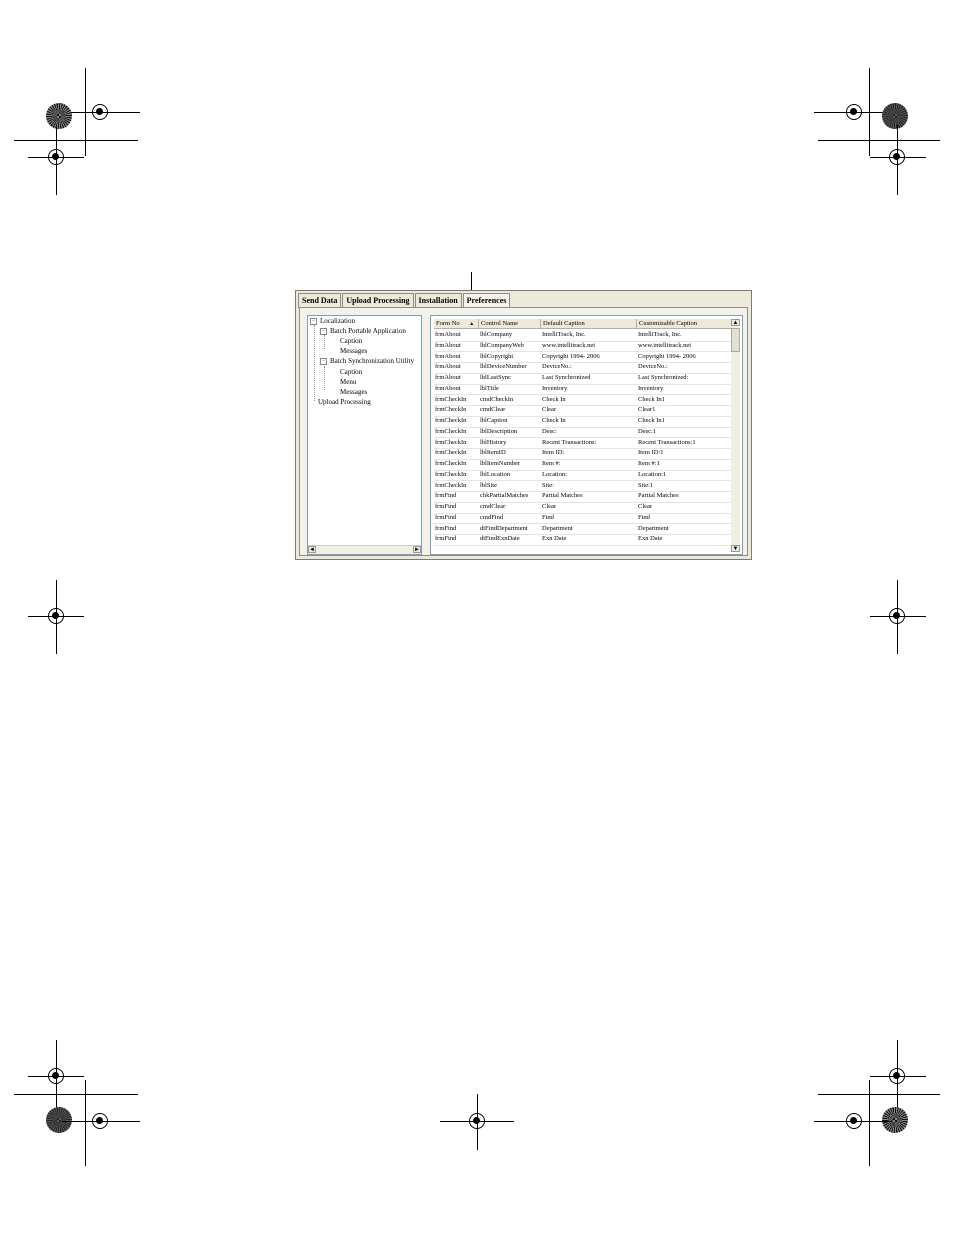 Image resolution: width=954 pixels, height=1235 pixels. Describe the element at coordinates (584, 540) in the screenshot. I see `table-row: frmFind dtFindExnDate Exn Date Exn Date` at that location.